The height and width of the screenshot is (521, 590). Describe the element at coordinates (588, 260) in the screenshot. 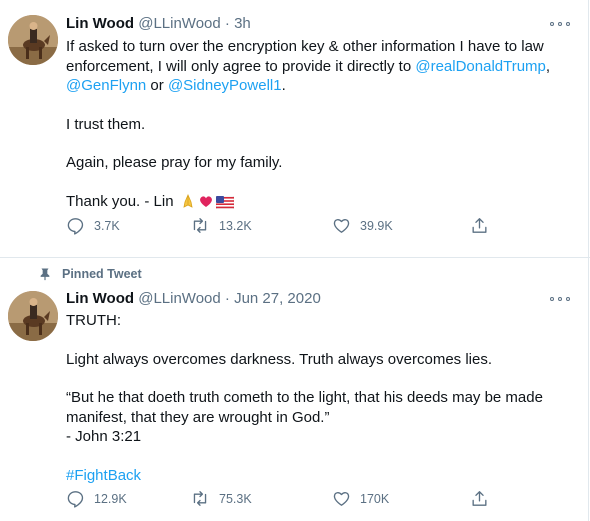

I see `timeline-border` at that location.